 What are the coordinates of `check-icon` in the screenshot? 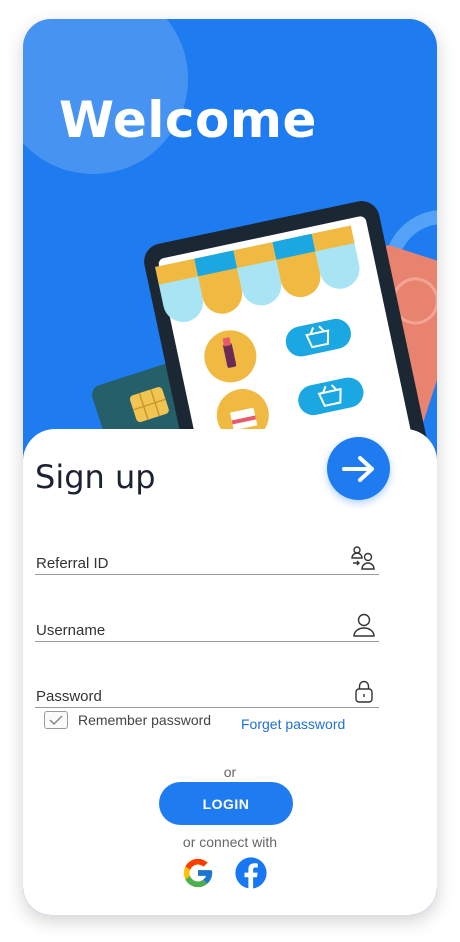 It's located at (56, 720).